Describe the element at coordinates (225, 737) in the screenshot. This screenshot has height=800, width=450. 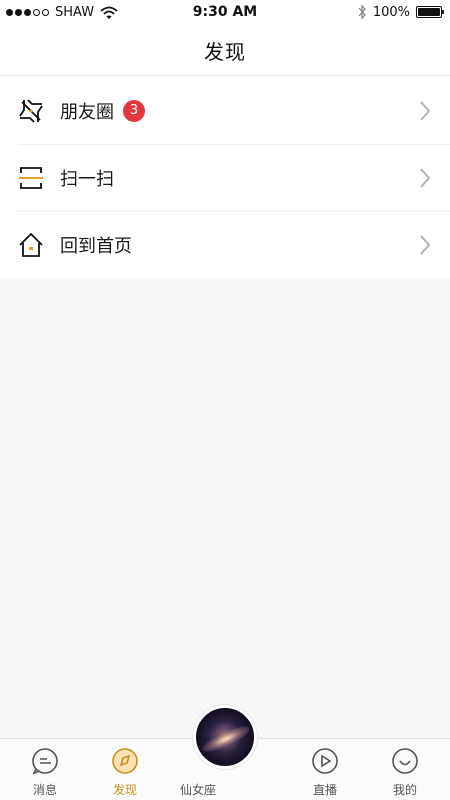
I see `galaxy-image` at that location.